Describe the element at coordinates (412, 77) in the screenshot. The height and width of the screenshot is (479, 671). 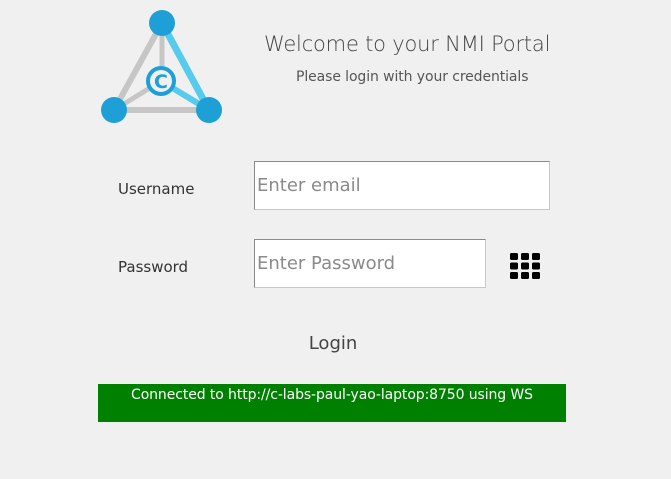
I see `page-subtitle: Please login with your credentials` at that location.